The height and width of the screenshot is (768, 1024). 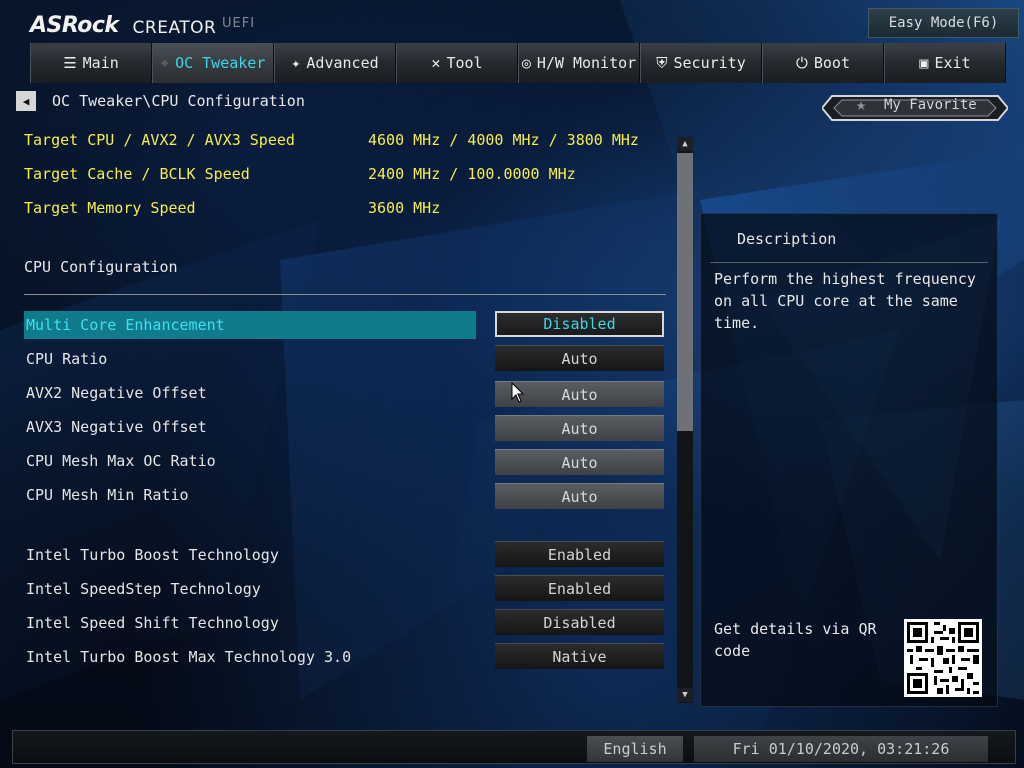 I want to click on tab-hw-monitor: ◎ H/W Monitor, so click(x=579, y=63).